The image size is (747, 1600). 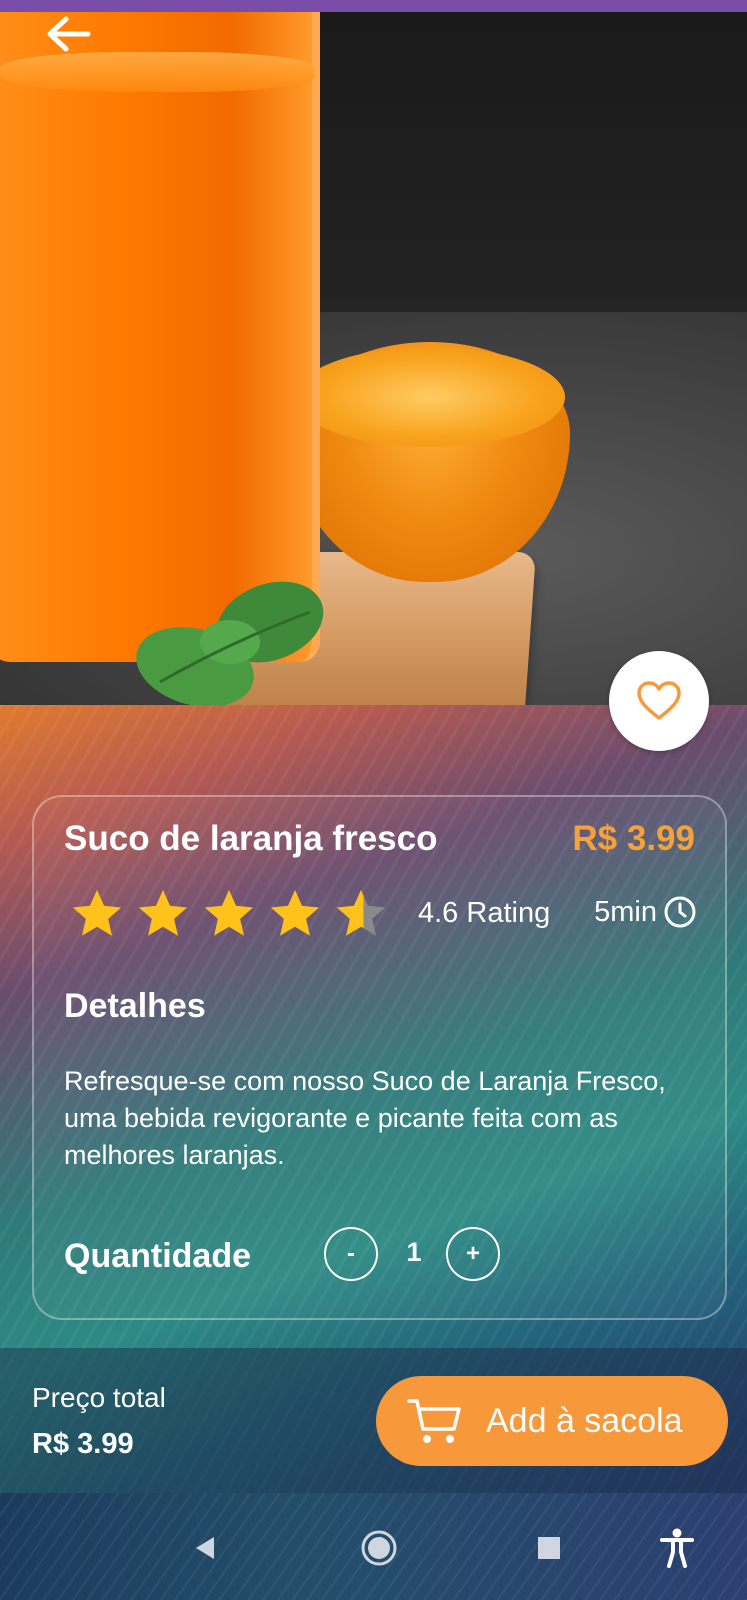 What do you see at coordinates (484, 913) in the screenshot?
I see `rating-text: 4.6 Rating` at bounding box center [484, 913].